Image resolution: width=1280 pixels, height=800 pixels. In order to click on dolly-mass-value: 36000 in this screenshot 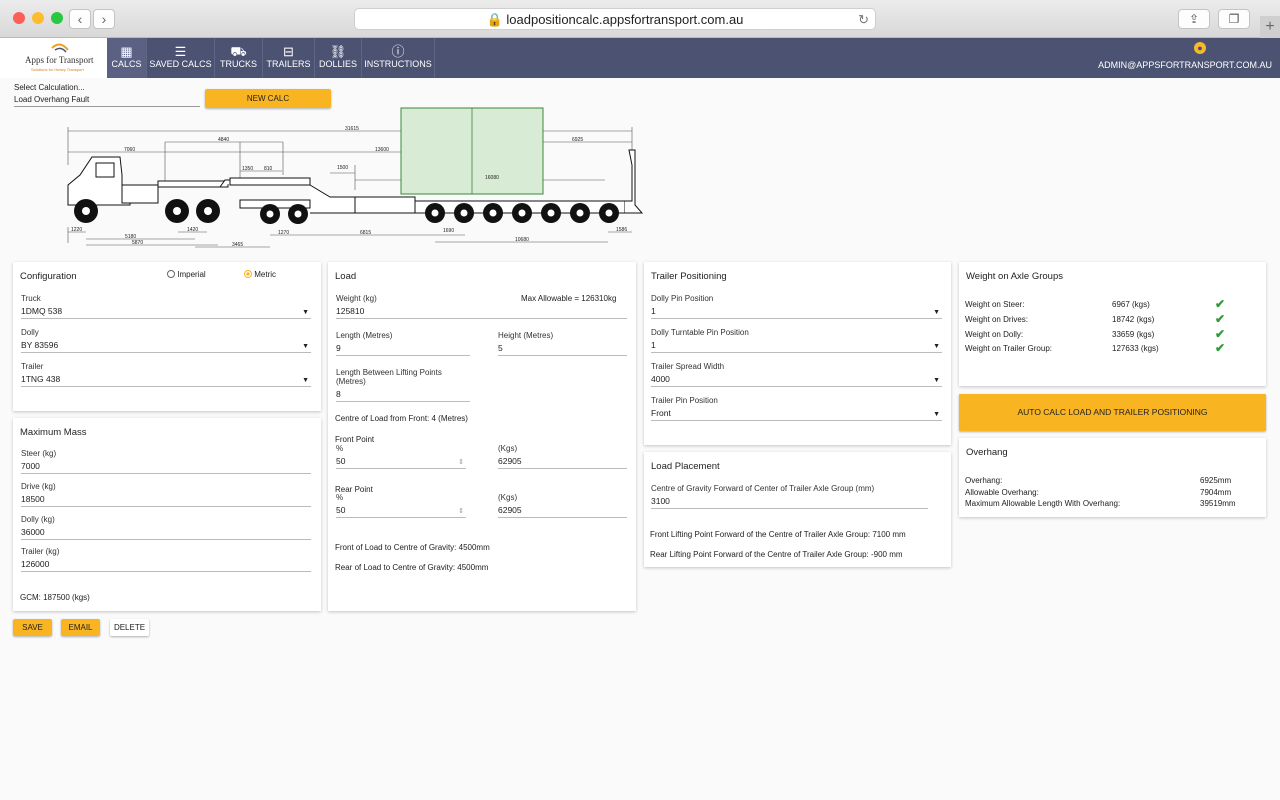, I will do `click(166, 532)`.